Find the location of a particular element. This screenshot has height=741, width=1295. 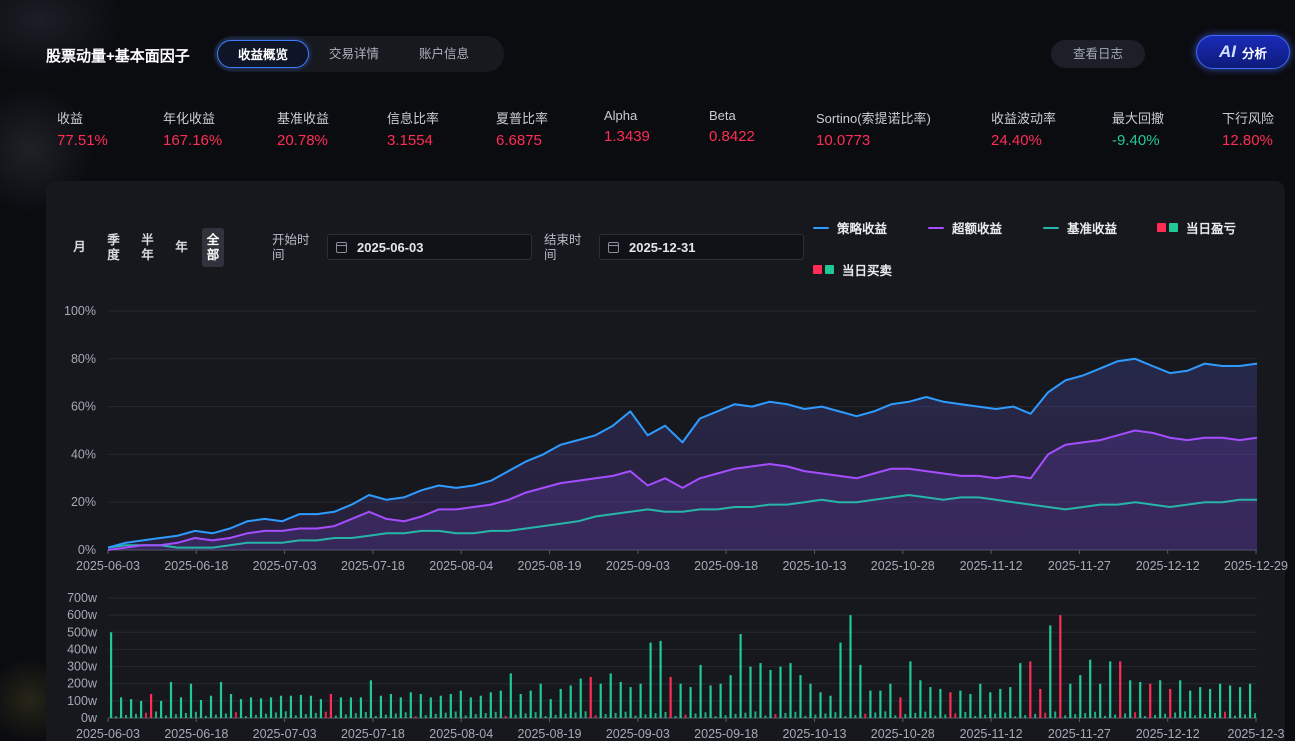

legend-excess: 超额收益 is located at coordinates (965, 227).